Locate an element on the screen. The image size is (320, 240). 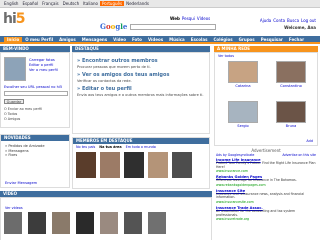
welcome-text: Welcome, Ana is located at coordinates (300, 27).